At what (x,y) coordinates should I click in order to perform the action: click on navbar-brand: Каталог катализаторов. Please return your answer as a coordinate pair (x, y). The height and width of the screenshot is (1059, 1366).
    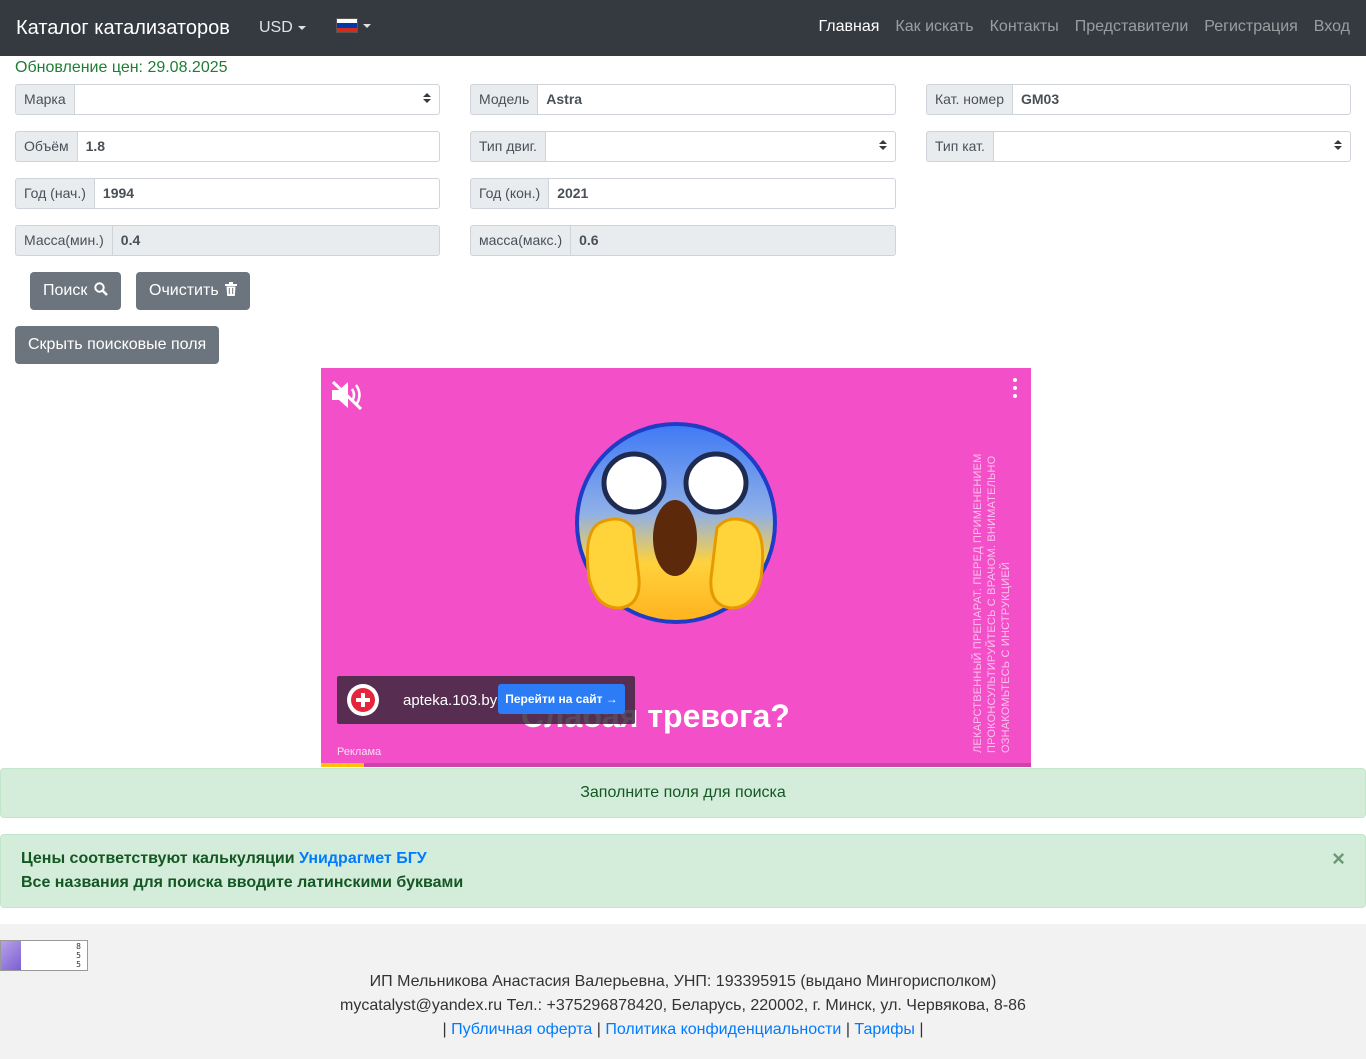
    Looking at the image, I should click on (123, 28).